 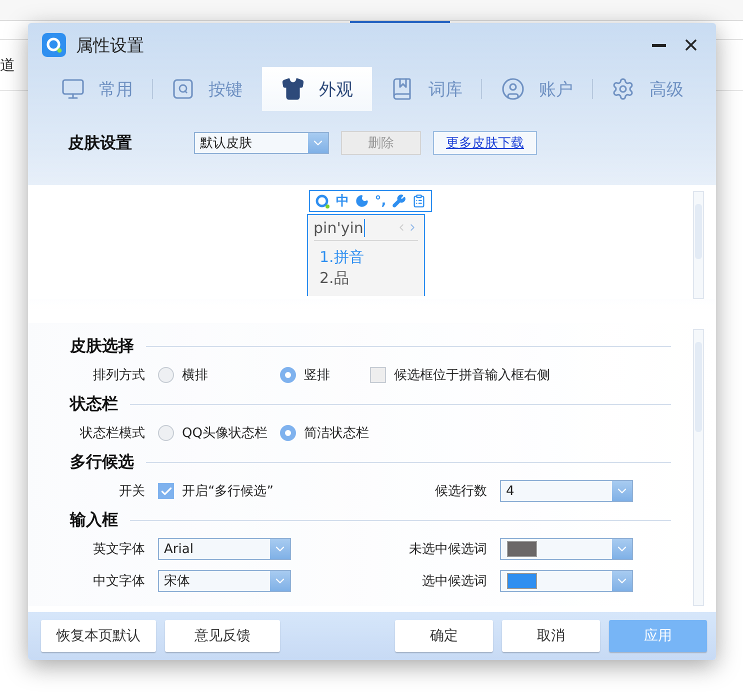 I want to click on checkbox-option: 开启“多行候选”, so click(x=216, y=491).